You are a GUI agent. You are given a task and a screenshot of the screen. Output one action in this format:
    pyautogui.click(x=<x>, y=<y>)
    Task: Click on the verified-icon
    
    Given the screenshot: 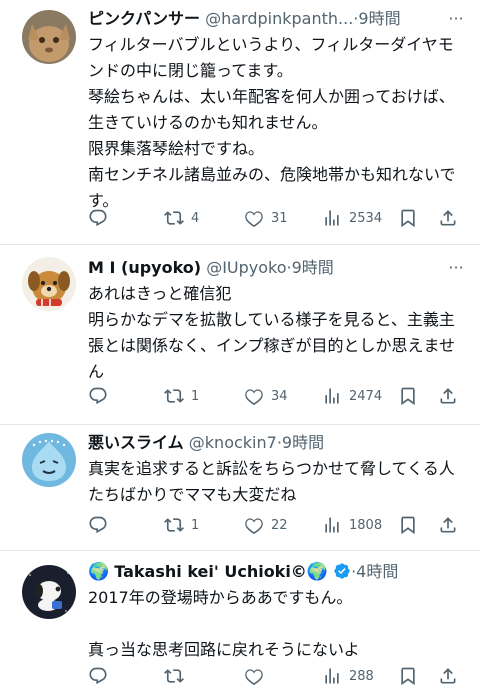 What is the action you would take?
    pyautogui.click(x=342, y=571)
    